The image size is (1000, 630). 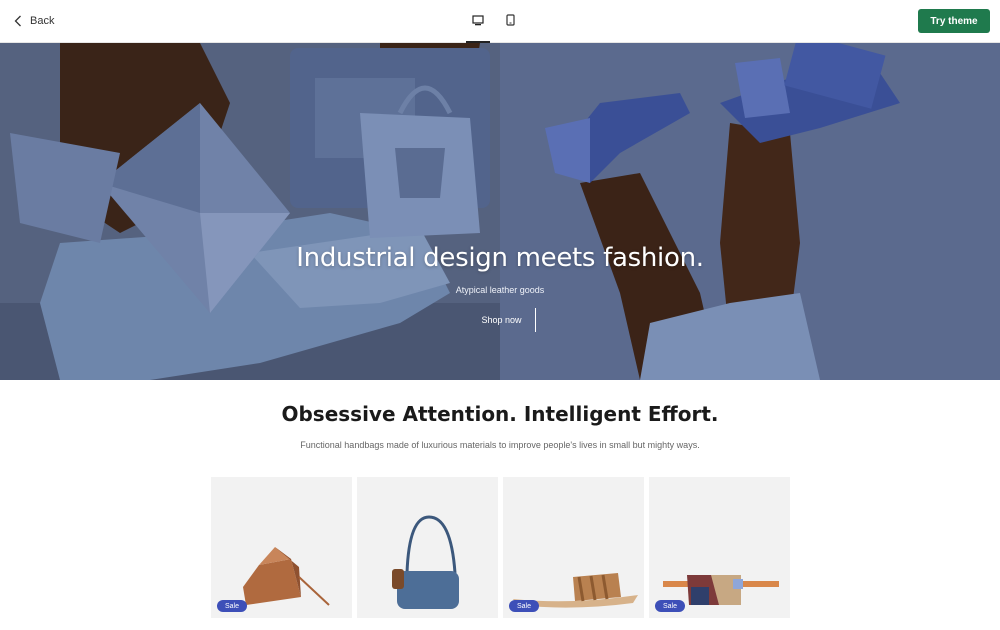 I want to click on try-theme-button: Try theme, so click(x=954, y=21).